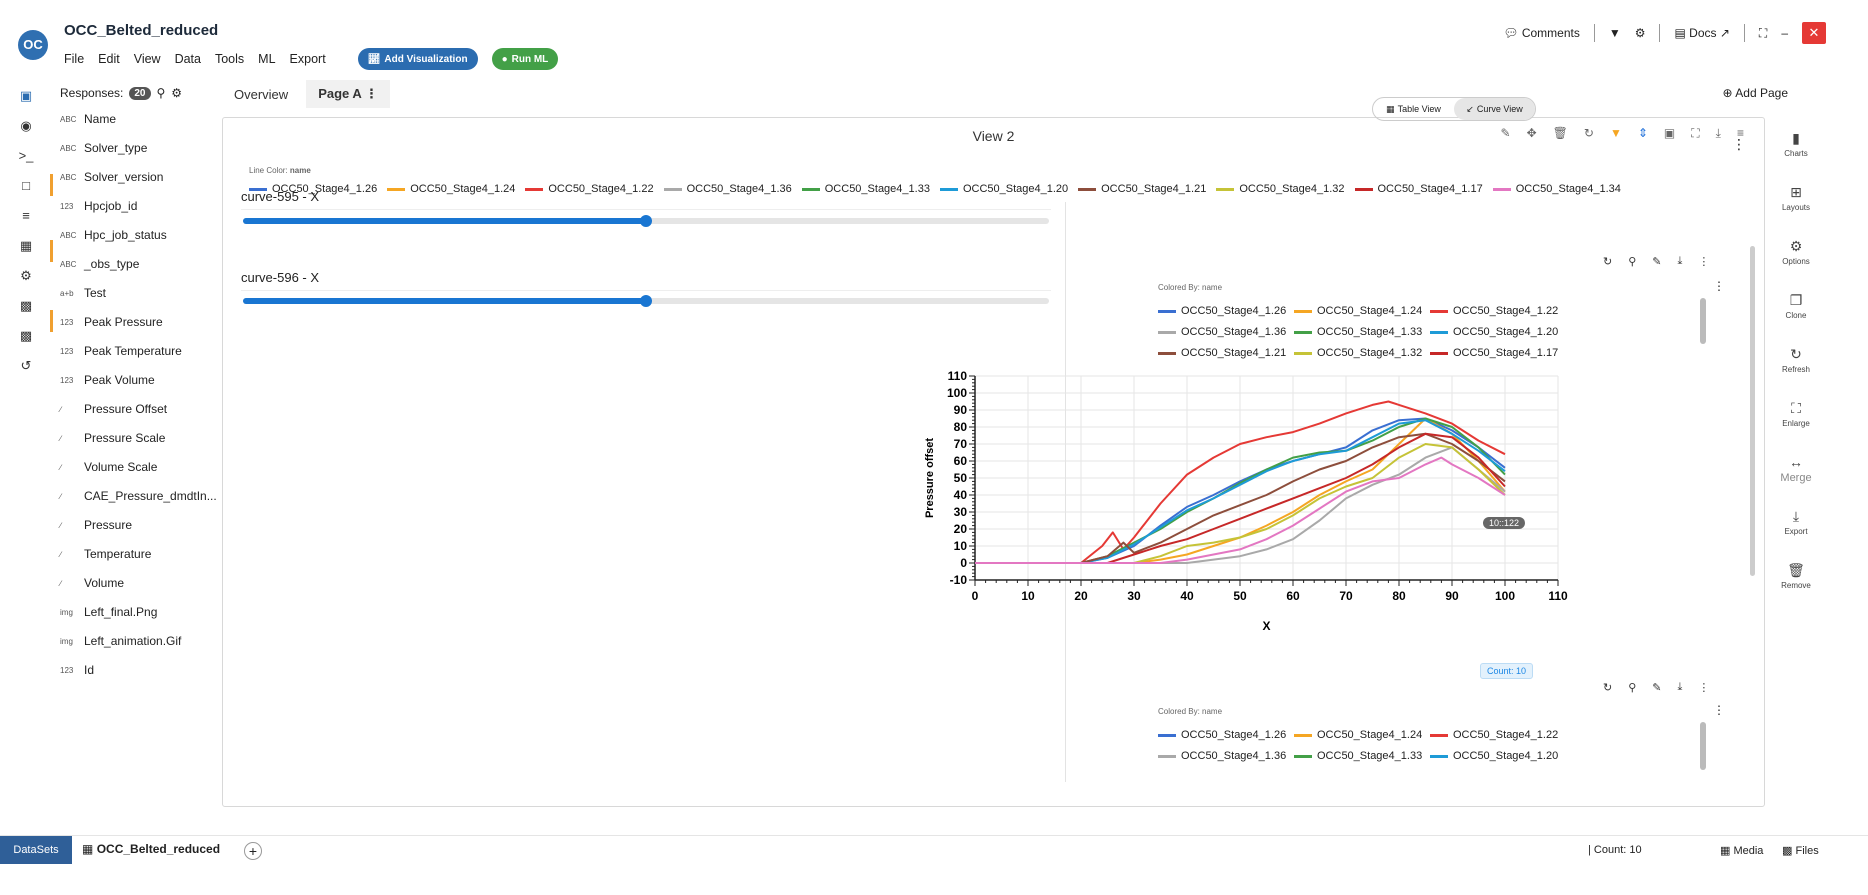 The height and width of the screenshot is (895, 1868). I want to click on field-item: 123 Peak Temperature, so click(121, 351).